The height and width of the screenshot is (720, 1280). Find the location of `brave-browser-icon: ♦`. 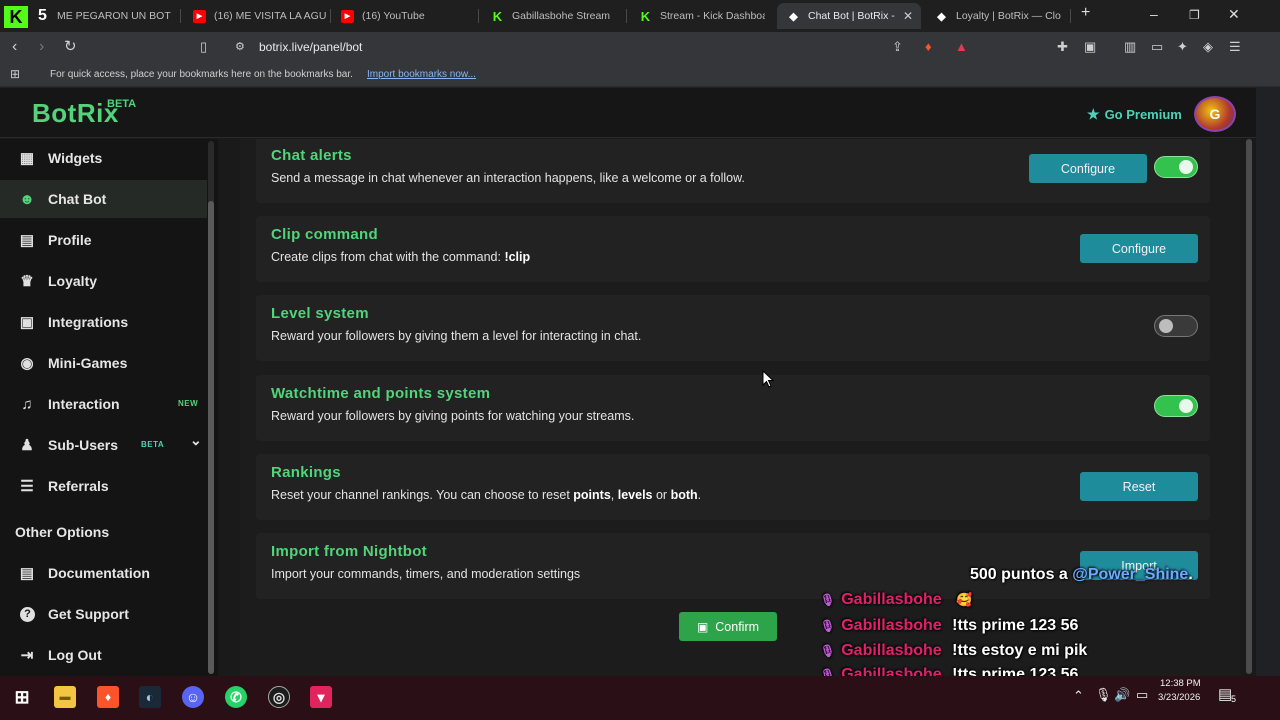

brave-browser-icon: ♦ is located at coordinates (108, 697).